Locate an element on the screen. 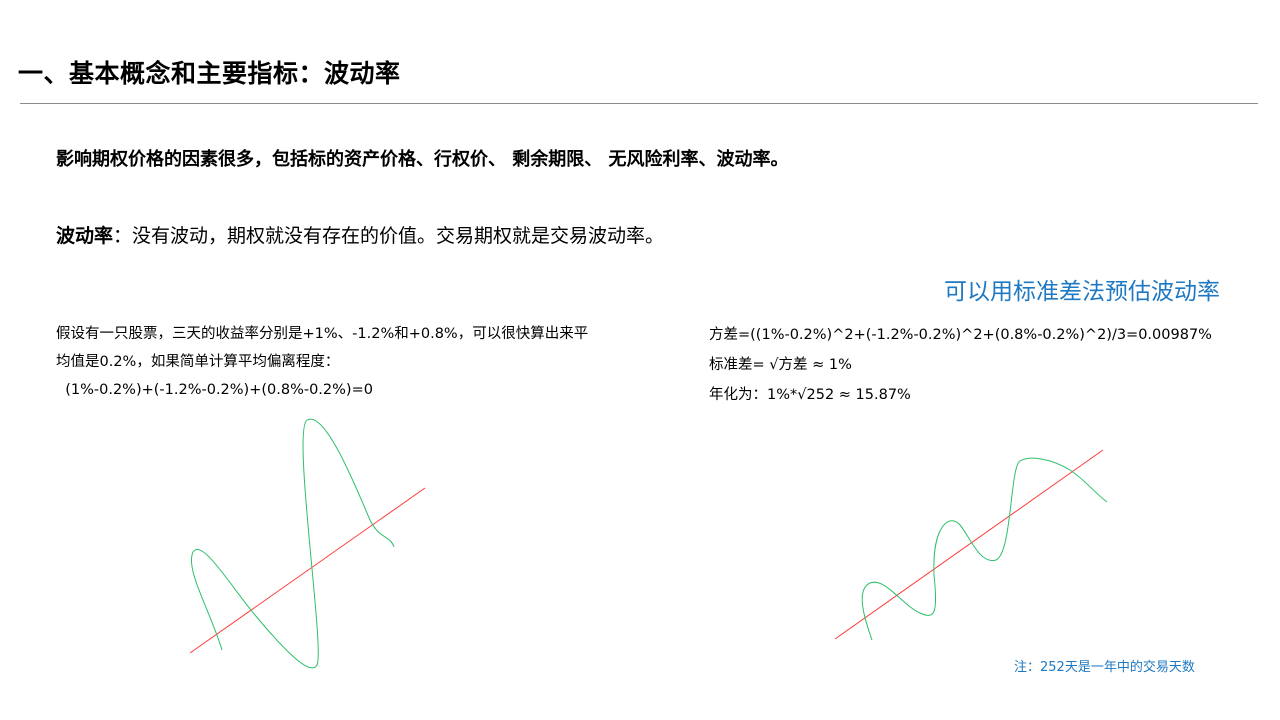 The height and width of the screenshot is (720, 1280). volatility-definition: 波动率：没有波动，期权就没有存在的价值。交易期权就是交易波动率。 is located at coordinates (360, 234).